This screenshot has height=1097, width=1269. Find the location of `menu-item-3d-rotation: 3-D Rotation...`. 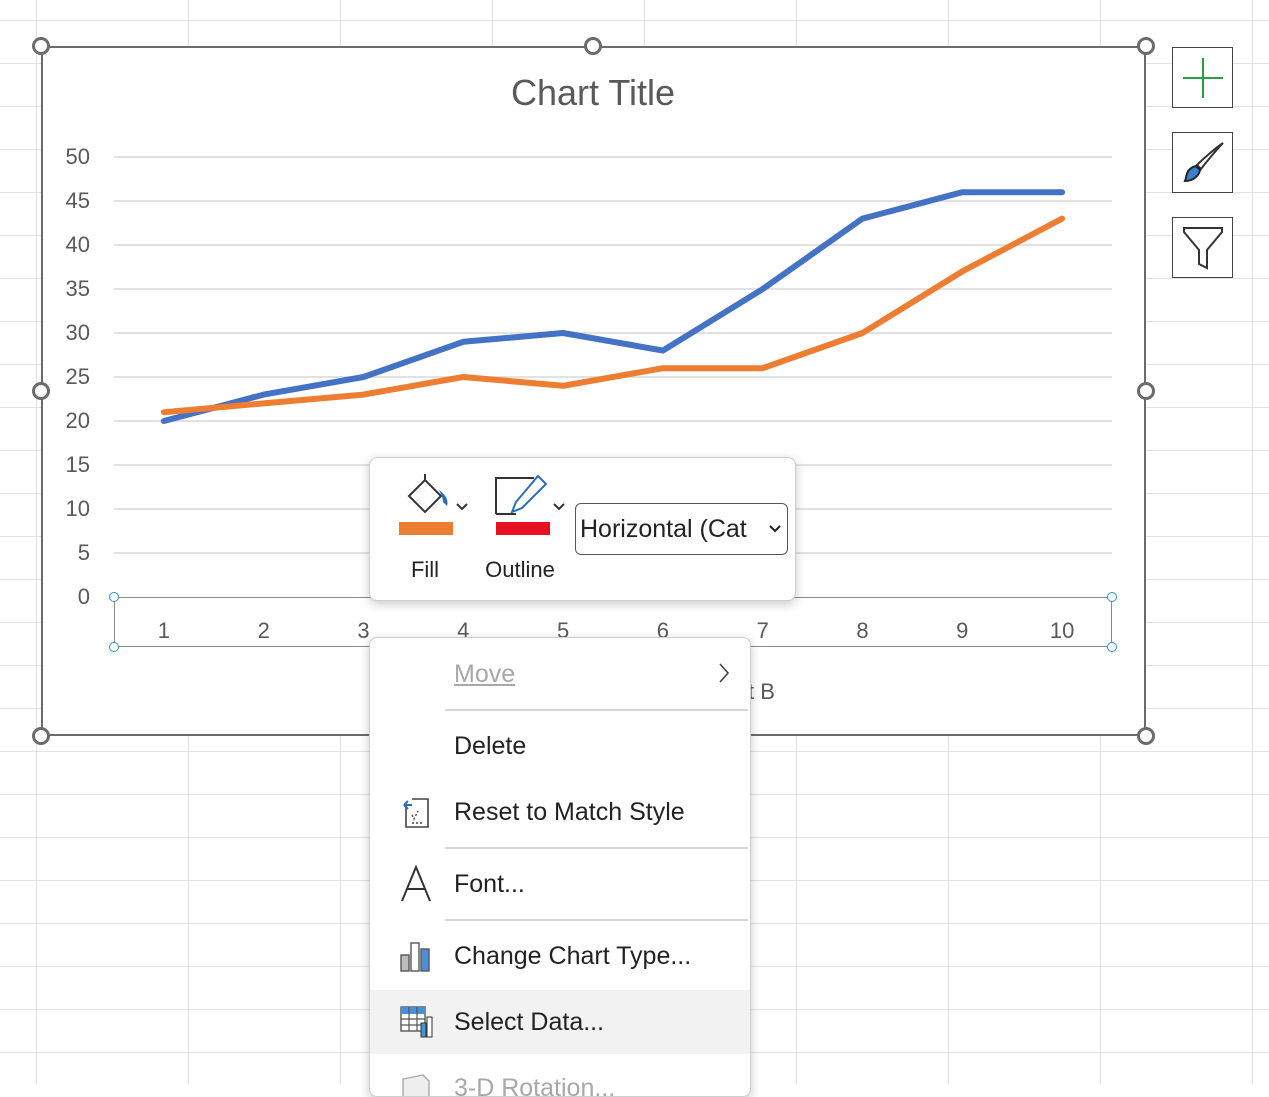

menu-item-3d-rotation: 3-D Rotation... is located at coordinates (560, 1077).